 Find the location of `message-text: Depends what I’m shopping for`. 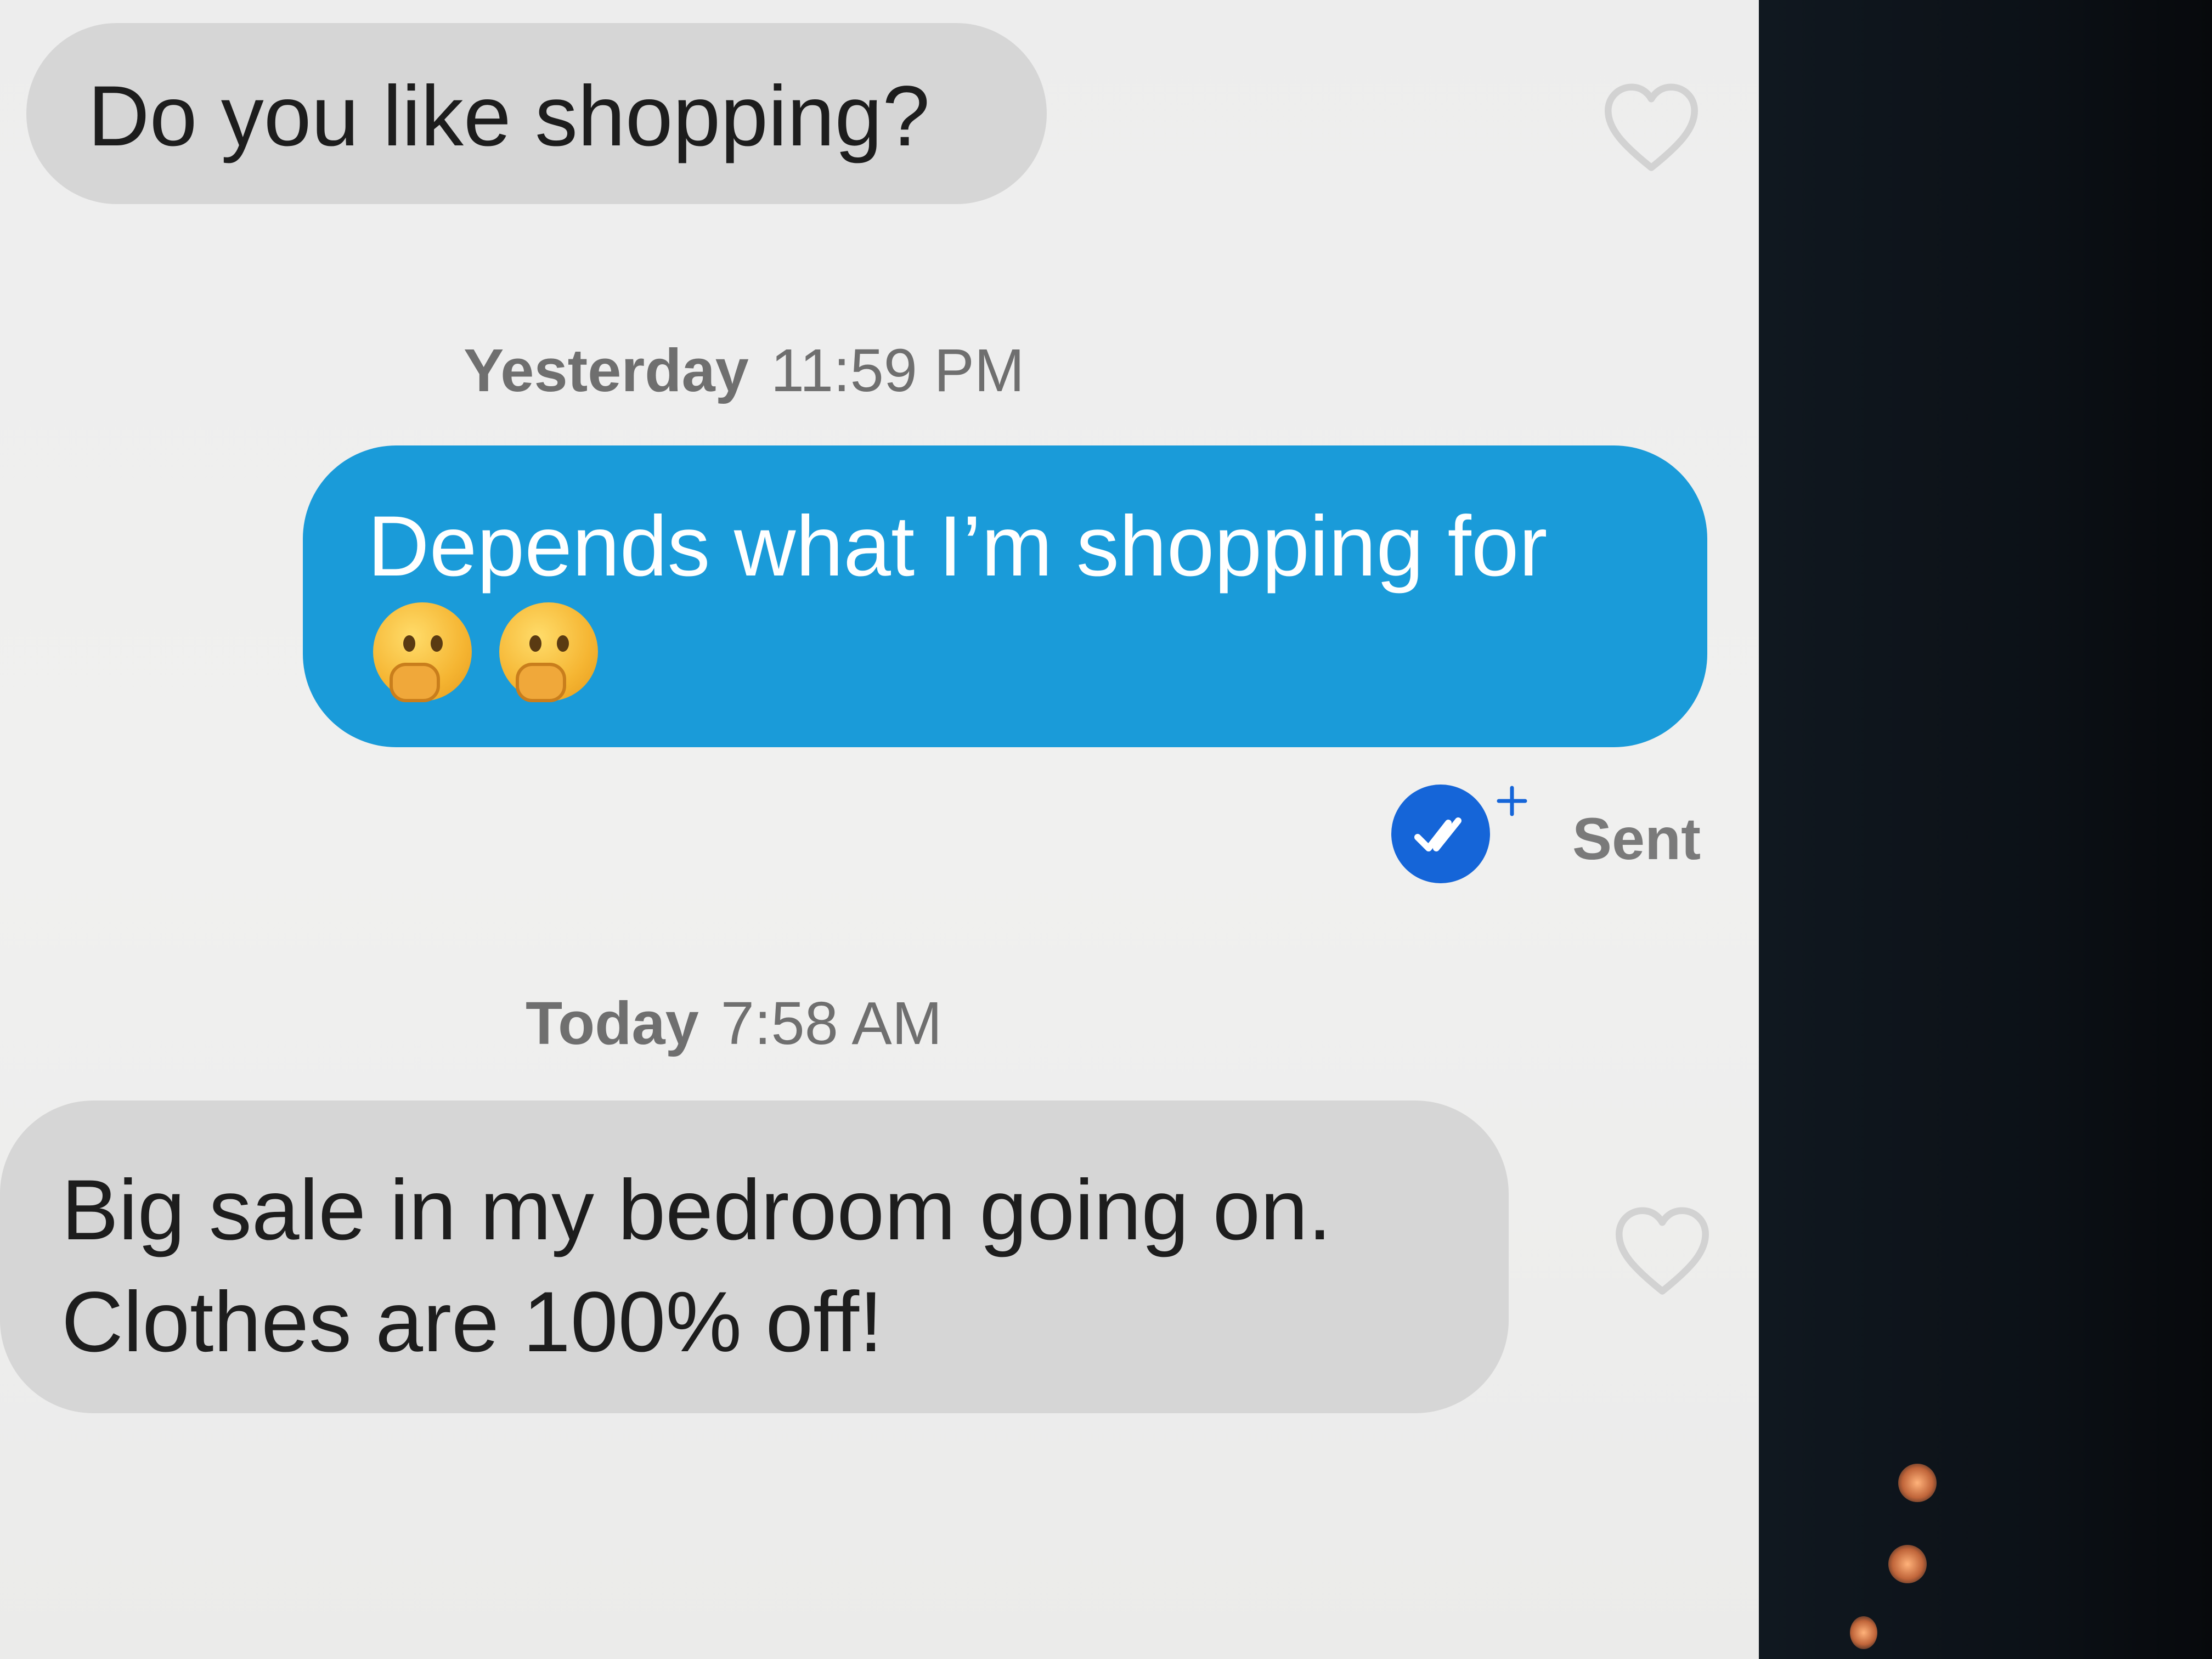

message-text: Depends what I’m shopping for is located at coordinates (958, 546).